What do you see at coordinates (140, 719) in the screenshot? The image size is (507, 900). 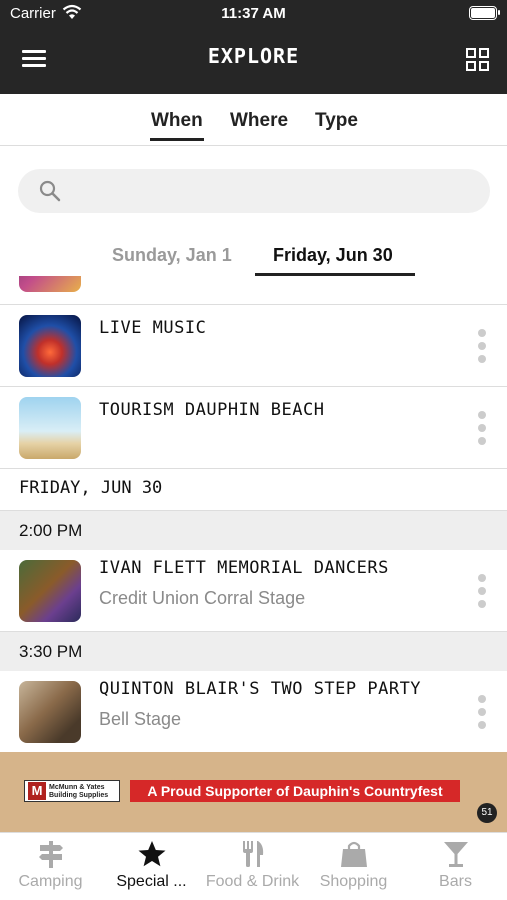 I see `event-venue: Bell Stage` at bounding box center [140, 719].